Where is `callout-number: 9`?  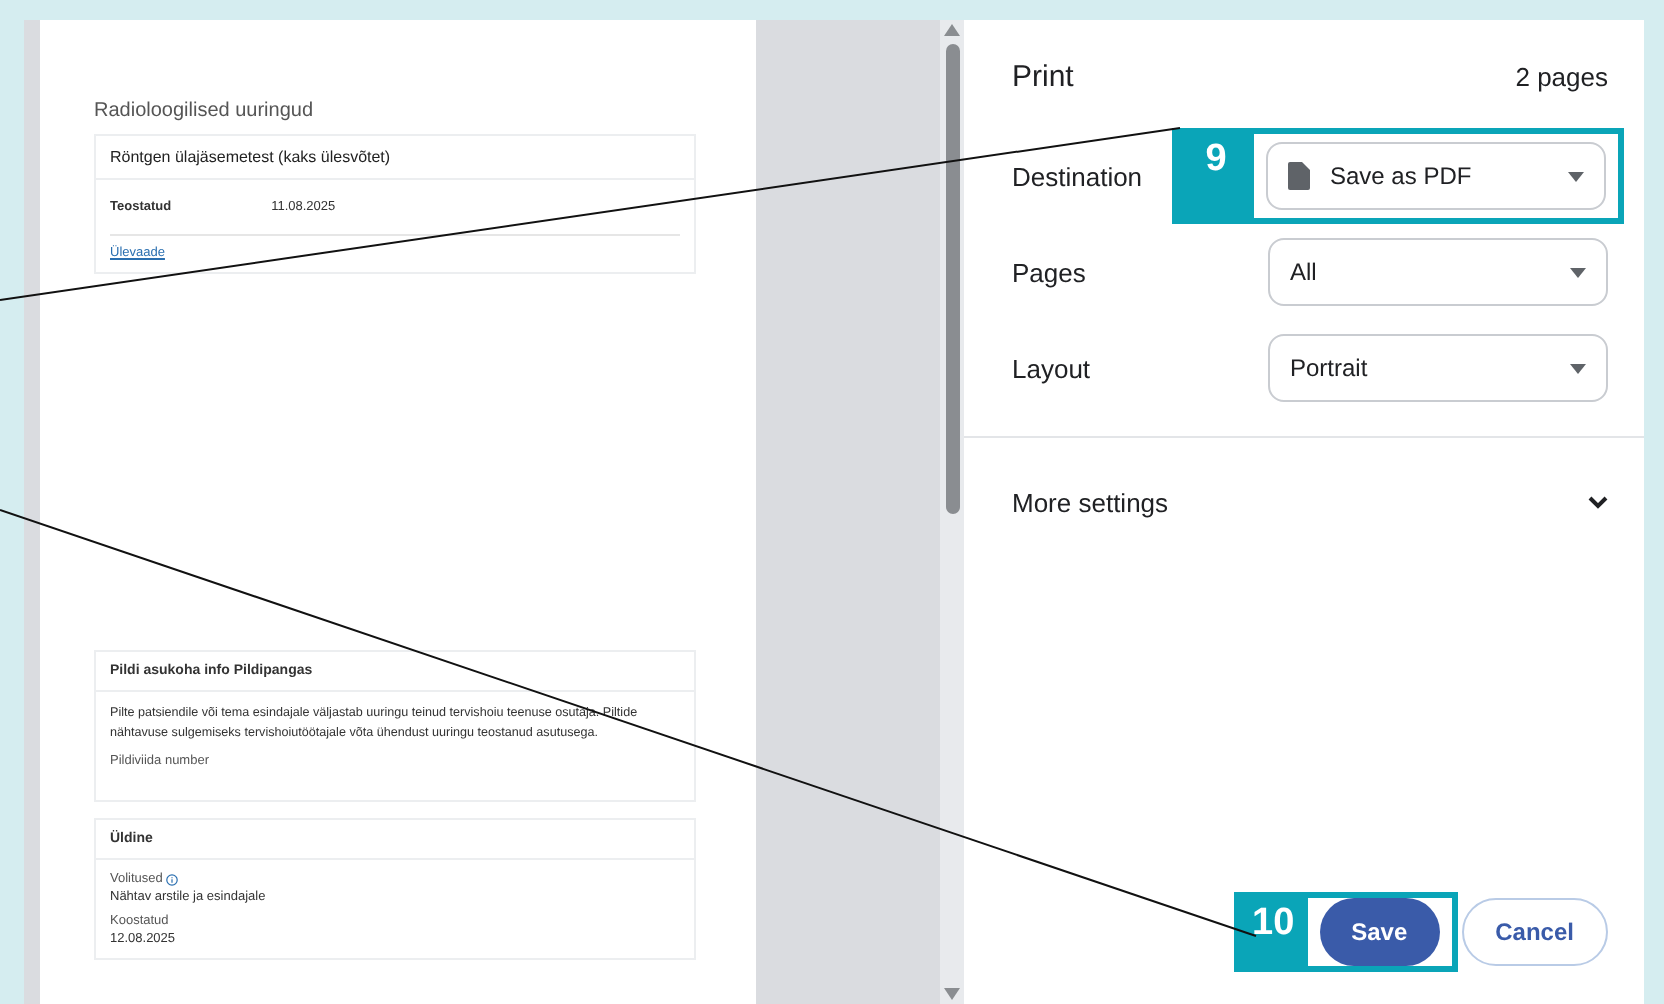 callout-number: 9 is located at coordinates (1216, 176).